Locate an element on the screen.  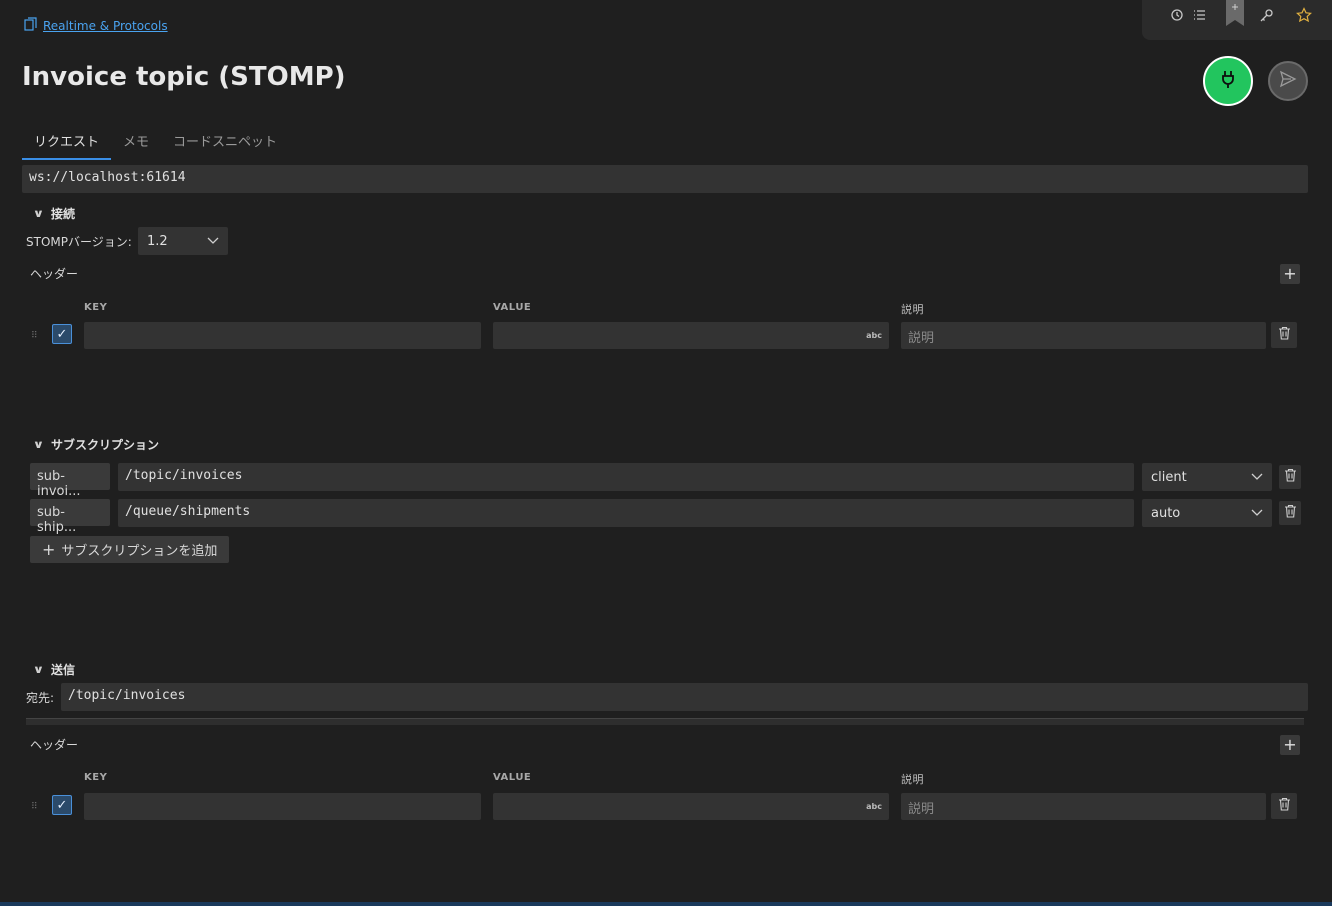
subscriptions-section-toggle: ∨ サブスクリプション is located at coordinates (95, 444).